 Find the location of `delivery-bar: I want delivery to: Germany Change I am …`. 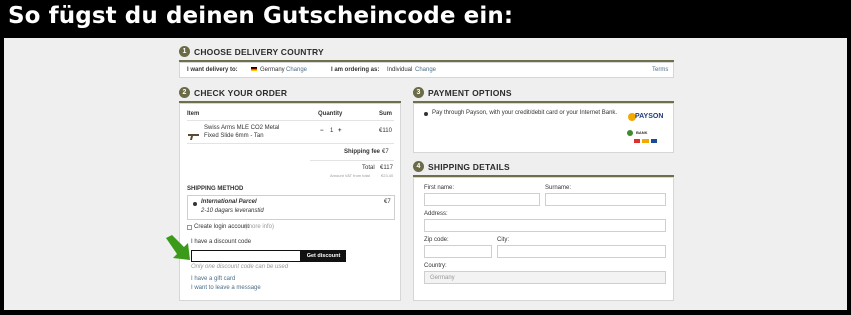

delivery-bar: I want delivery to: Germany Change I am … is located at coordinates (426, 70).